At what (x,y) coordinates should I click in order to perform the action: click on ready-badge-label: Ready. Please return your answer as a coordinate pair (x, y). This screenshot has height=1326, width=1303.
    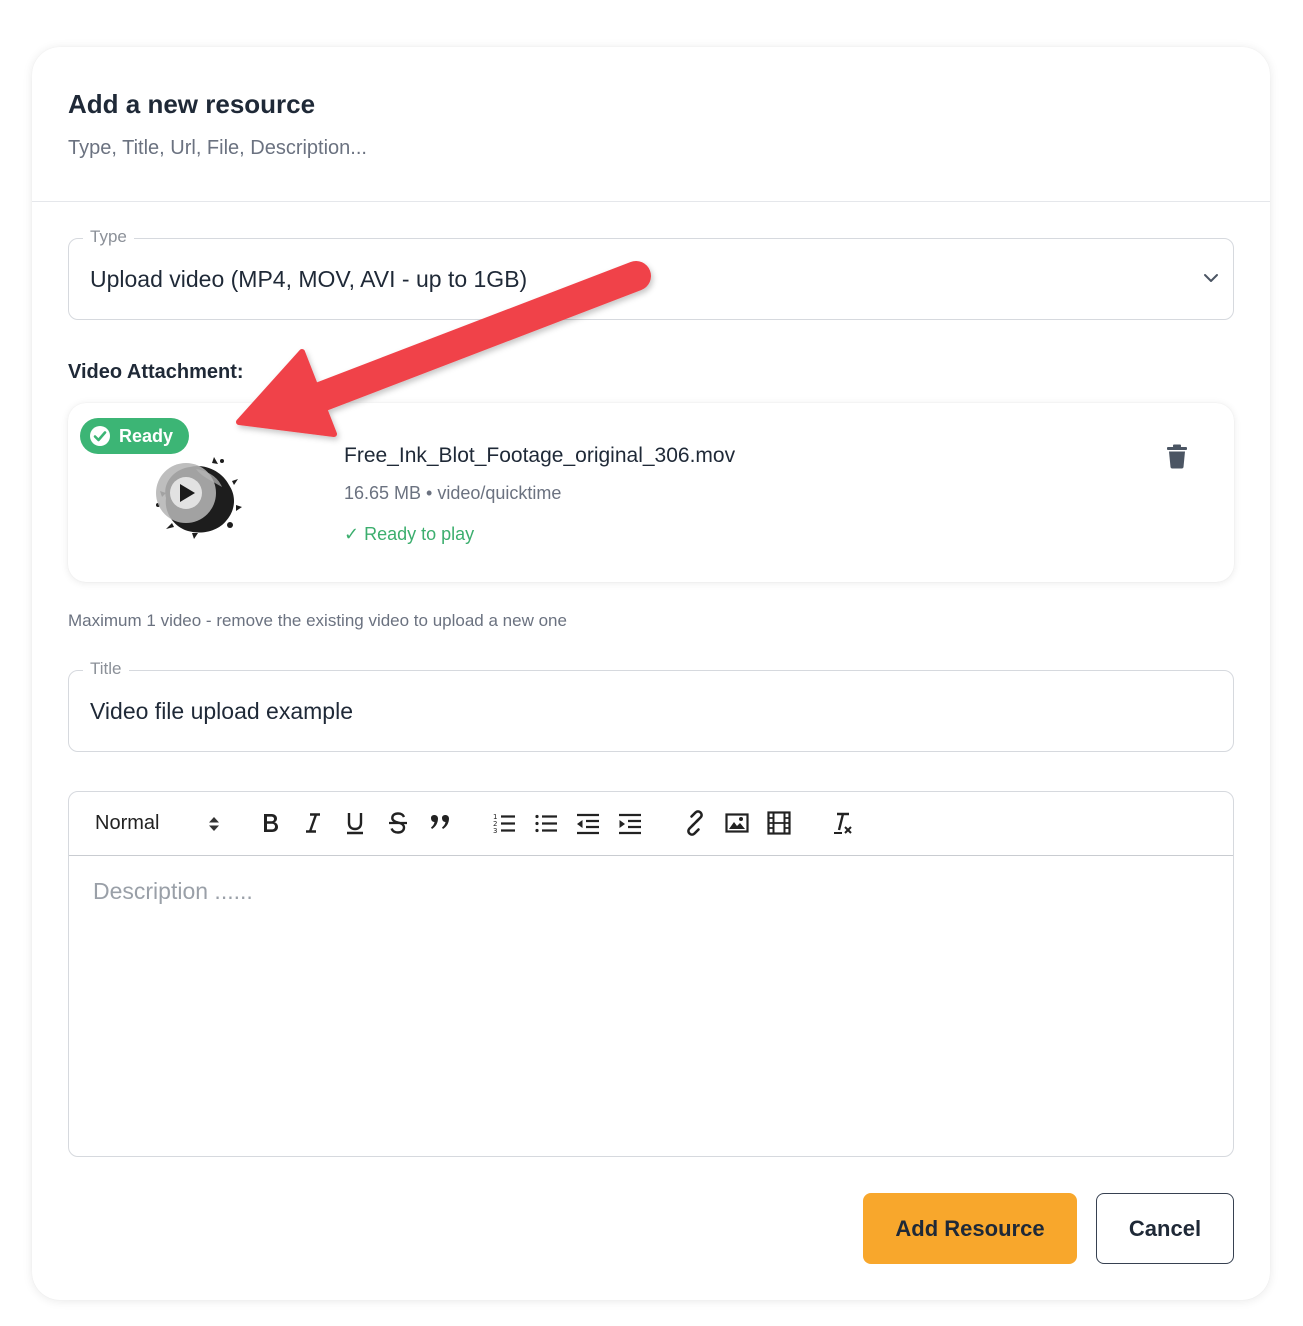
    Looking at the image, I should click on (146, 436).